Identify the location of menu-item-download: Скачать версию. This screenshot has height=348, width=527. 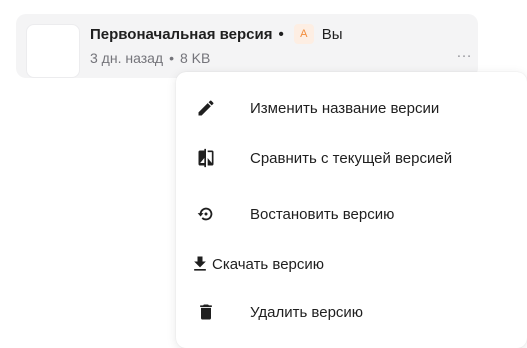
(351, 264).